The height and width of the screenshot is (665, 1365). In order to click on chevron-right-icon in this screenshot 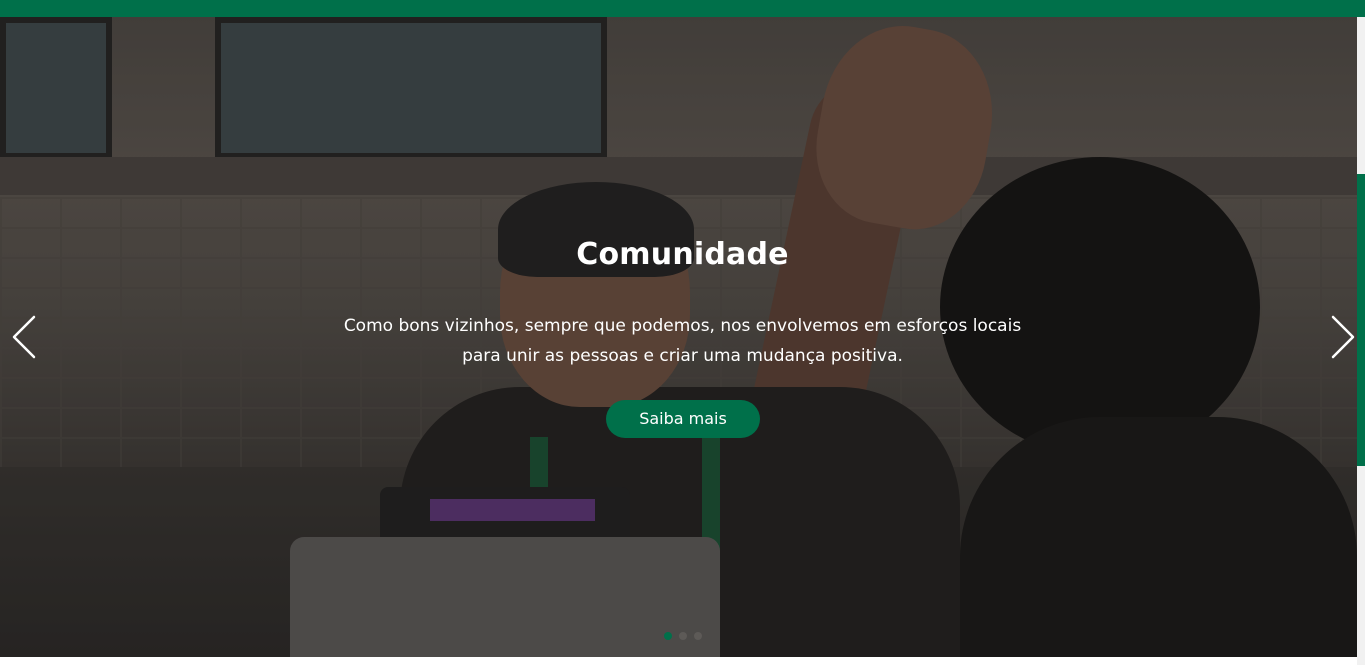, I will do `click(1343, 337)`.